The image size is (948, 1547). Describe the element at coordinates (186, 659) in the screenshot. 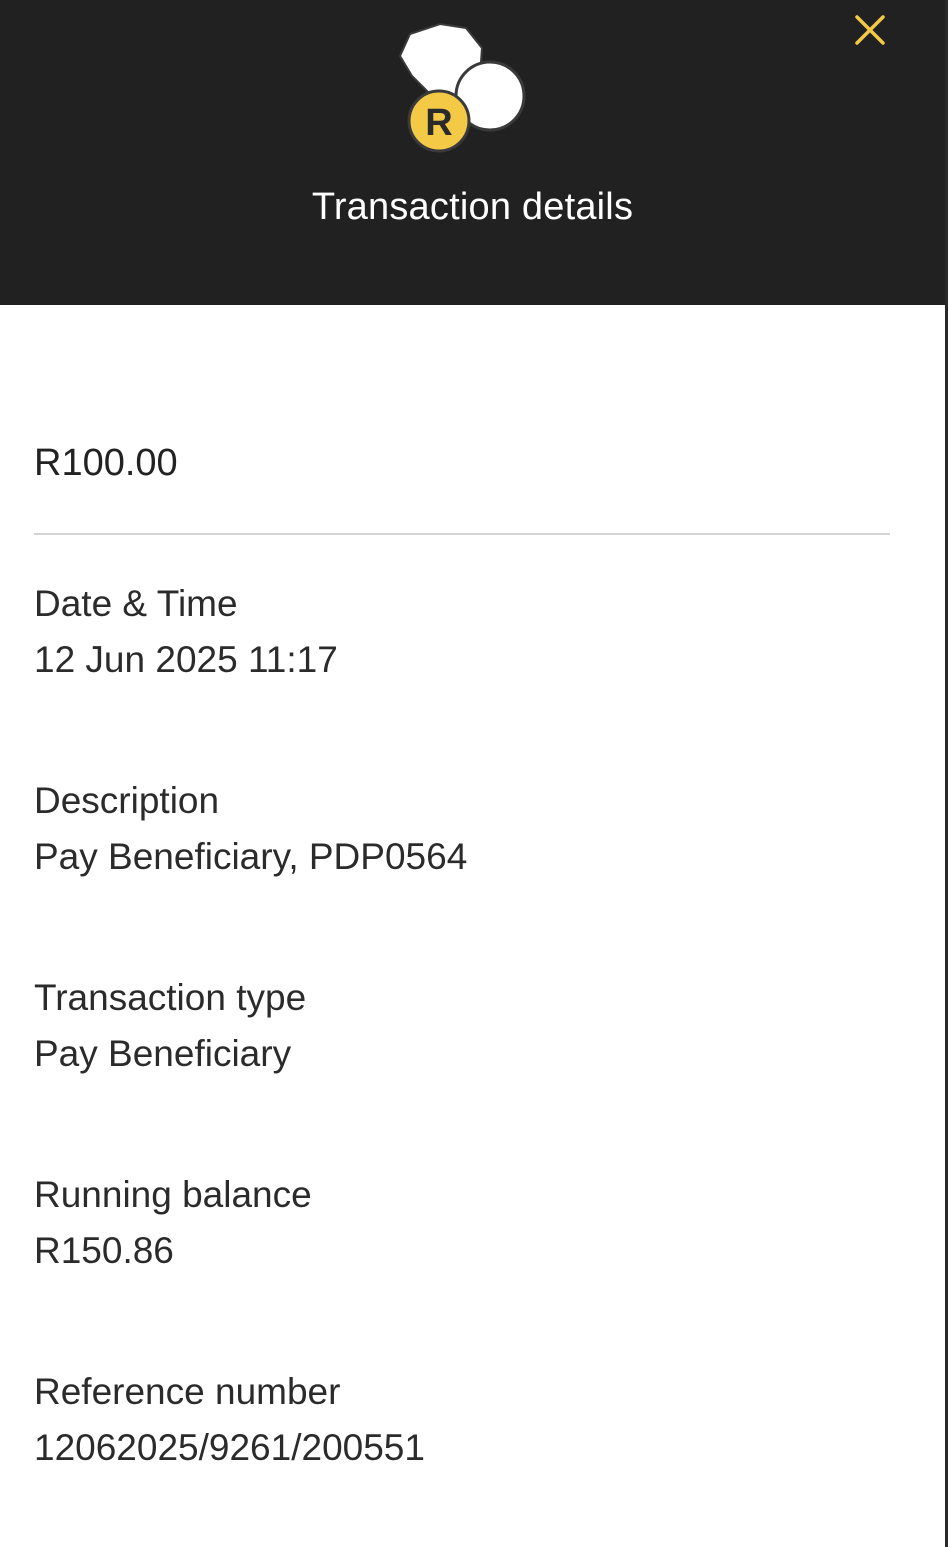

I see `date-time-value: 12 Jun 2025 11:17` at that location.